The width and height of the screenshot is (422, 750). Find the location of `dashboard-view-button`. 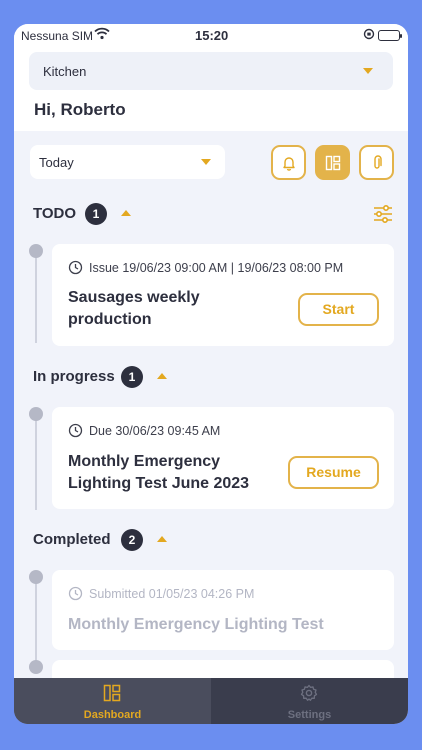

dashboard-view-button is located at coordinates (332, 162).